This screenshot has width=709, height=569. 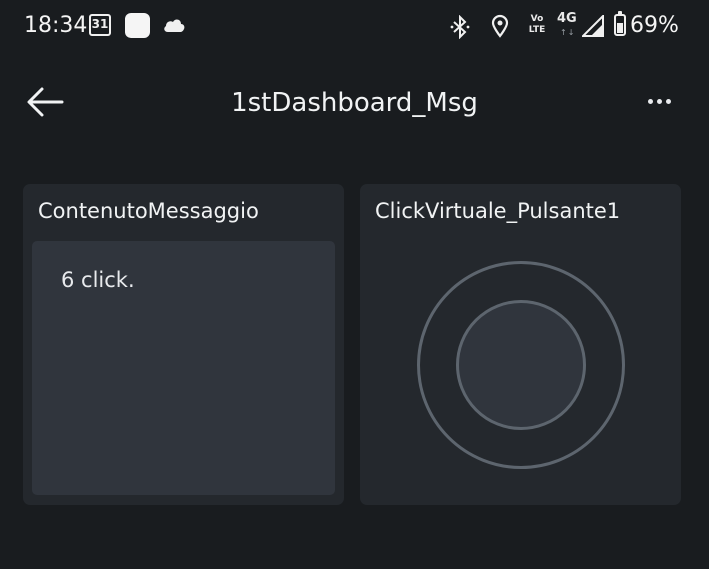 What do you see at coordinates (174, 25) in the screenshot?
I see `cloud-icon` at bounding box center [174, 25].